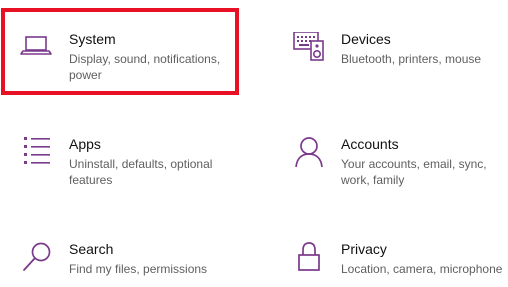 Image resolution: width=508 pixels, height=287 pixels. I want to click on person-icon, so click(309, 154).